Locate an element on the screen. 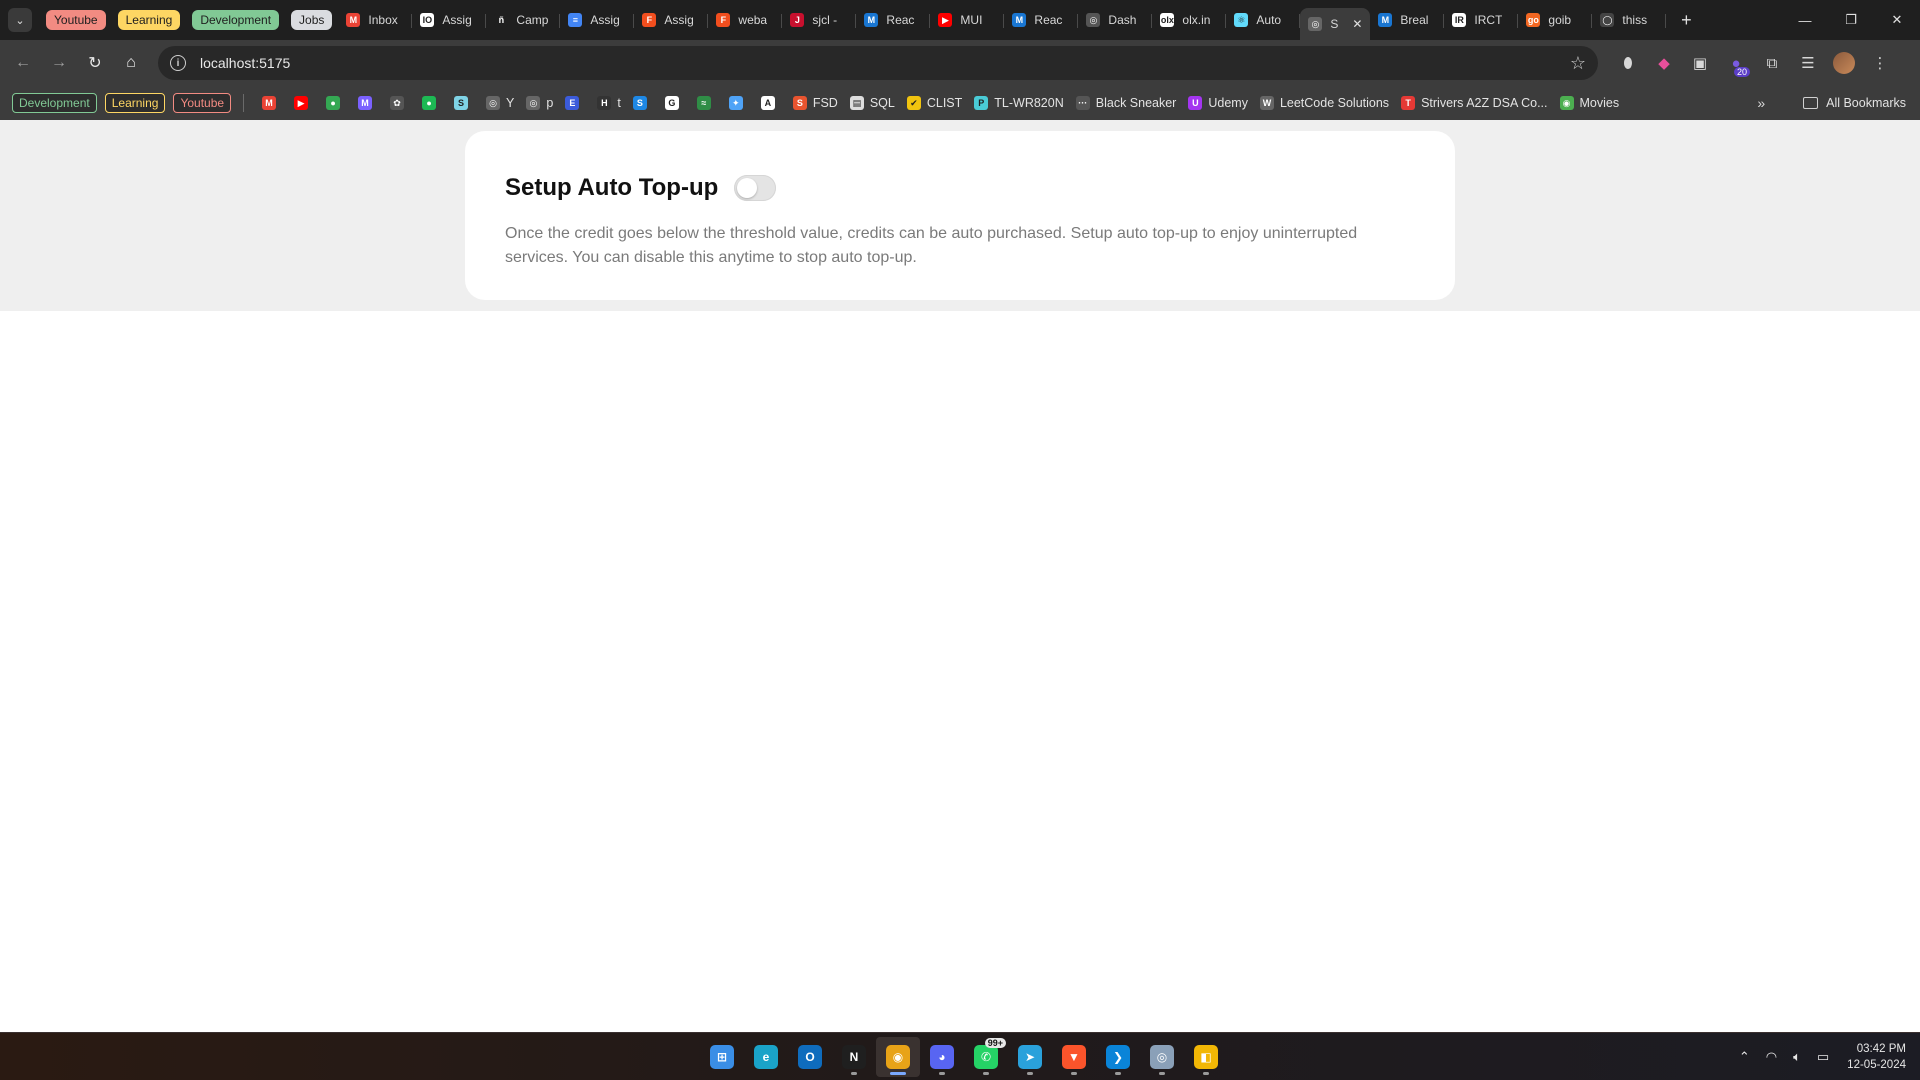 The height and width of the screenshot is (1080, 1920). new-tab-plus-icon: + is located at coordinates (1686, 20).